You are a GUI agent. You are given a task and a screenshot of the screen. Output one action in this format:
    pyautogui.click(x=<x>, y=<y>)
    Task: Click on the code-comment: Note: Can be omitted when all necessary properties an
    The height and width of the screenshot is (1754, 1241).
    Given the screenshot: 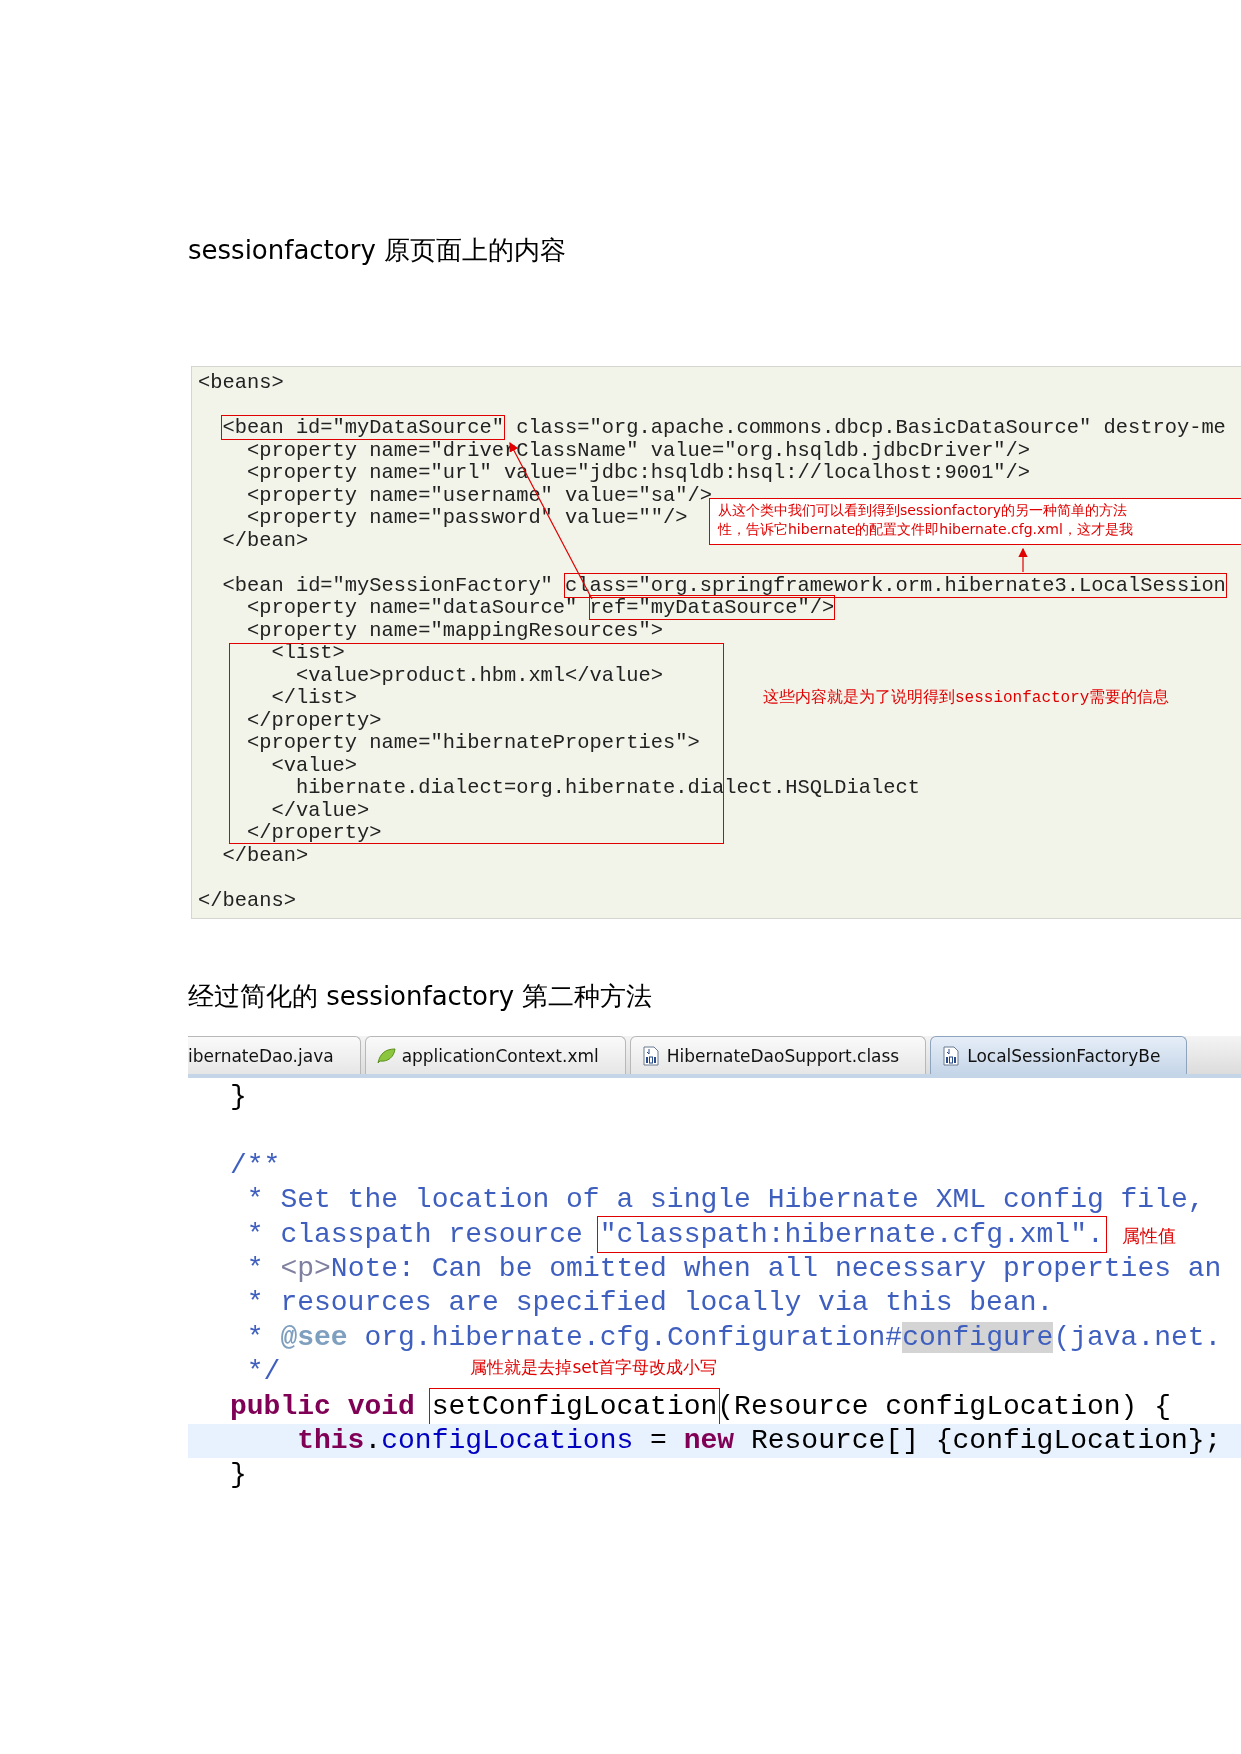 What is the action you would take?
    pyautogui.click(x=776, y=1268)
    